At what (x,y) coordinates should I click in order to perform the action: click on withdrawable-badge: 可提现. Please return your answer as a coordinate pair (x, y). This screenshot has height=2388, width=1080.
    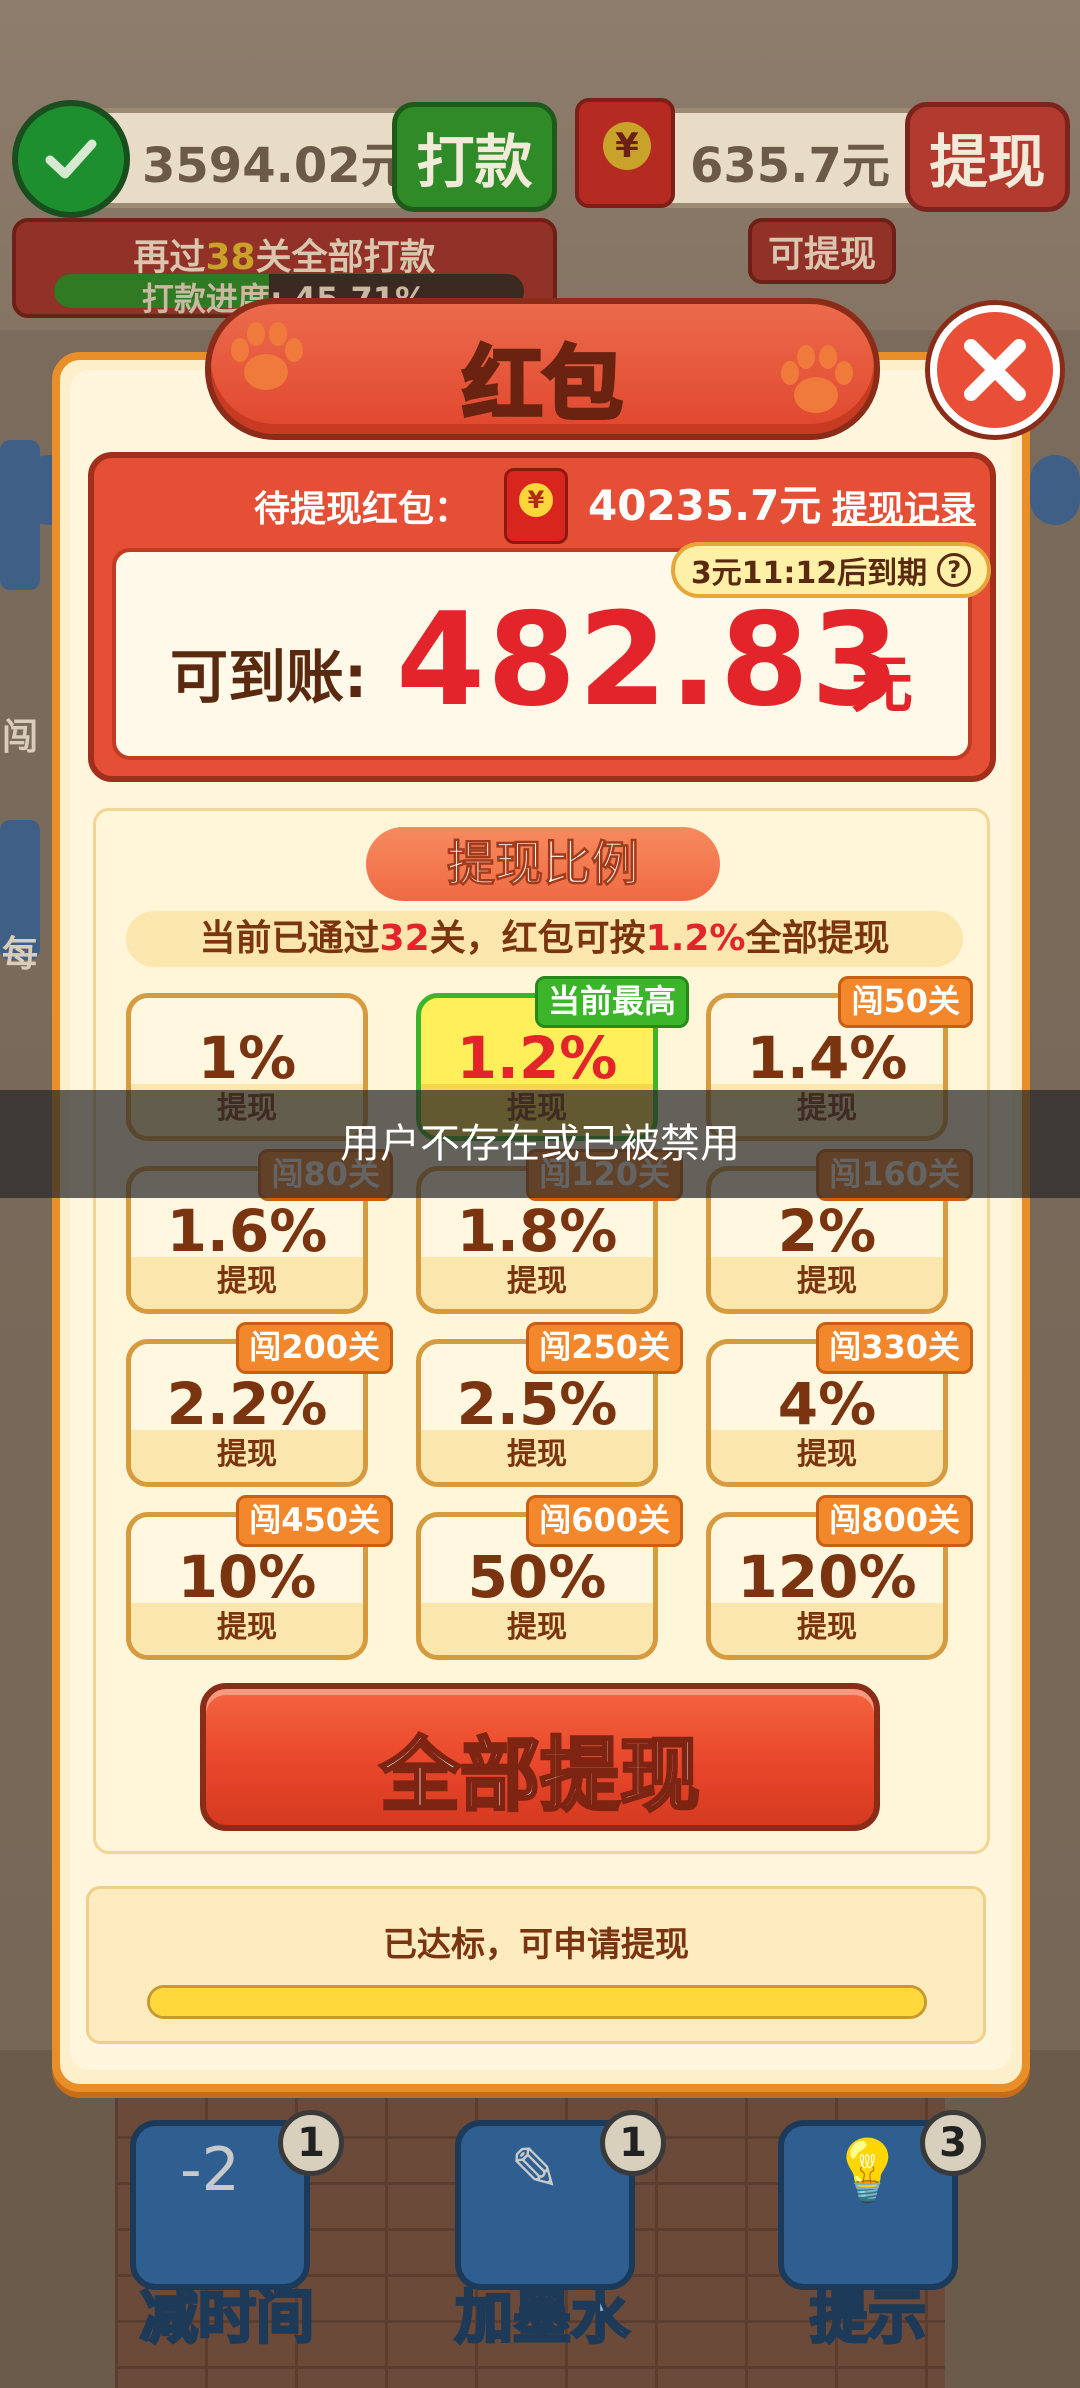
    Looking at the image, I should click on (822, 251).